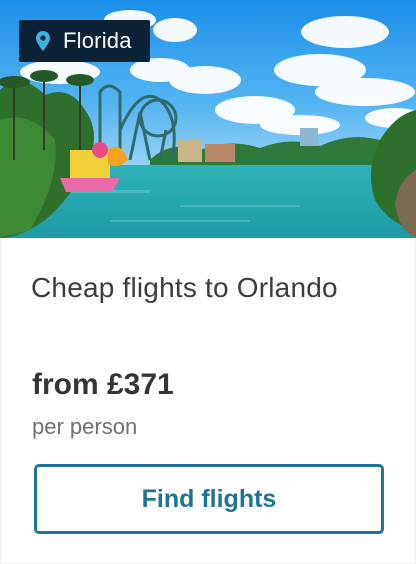 The image size is (416, 564). What do you see at coordinates (85, 426) in the screenshot?
I see `price-note: per person` at bounding box center [85, 426].